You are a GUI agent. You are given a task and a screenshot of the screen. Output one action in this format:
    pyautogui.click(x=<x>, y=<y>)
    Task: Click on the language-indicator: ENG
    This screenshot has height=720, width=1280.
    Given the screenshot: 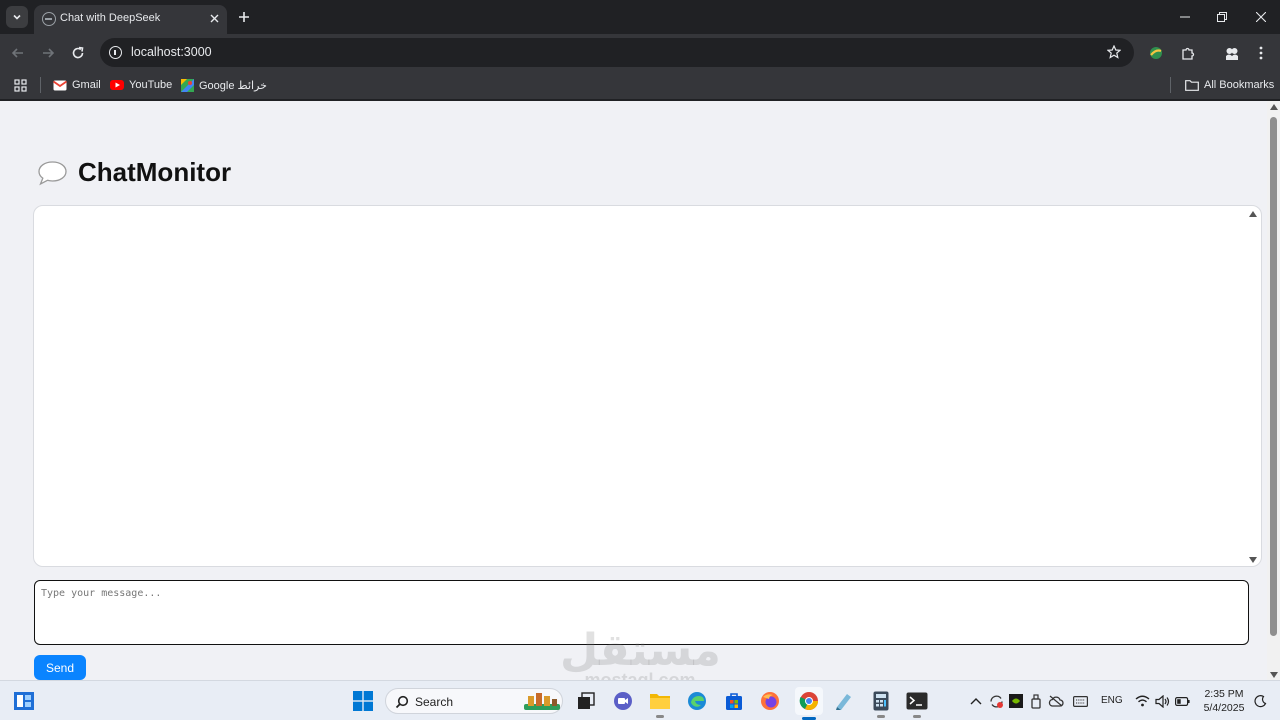 What is the action you would take?
    pyautogui.click(x=1112, y=700)
    